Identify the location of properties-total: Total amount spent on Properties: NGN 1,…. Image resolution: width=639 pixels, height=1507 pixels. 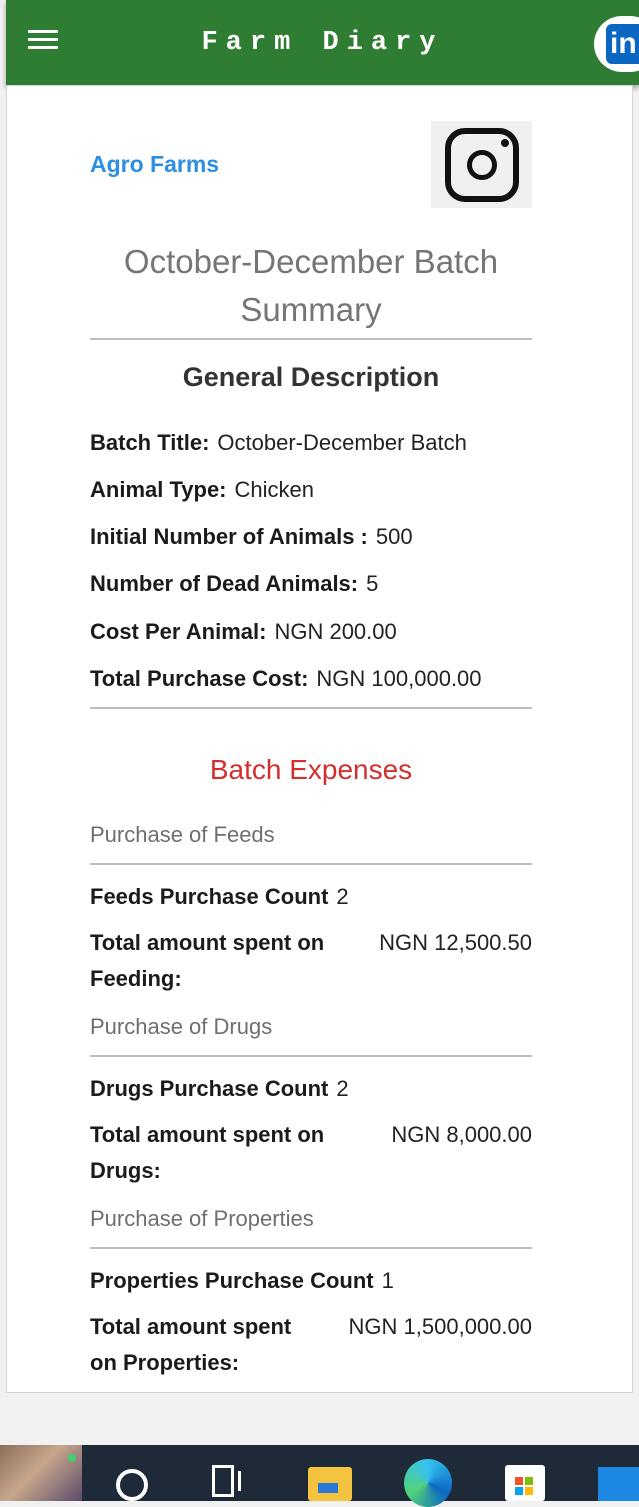
(311, 1345).